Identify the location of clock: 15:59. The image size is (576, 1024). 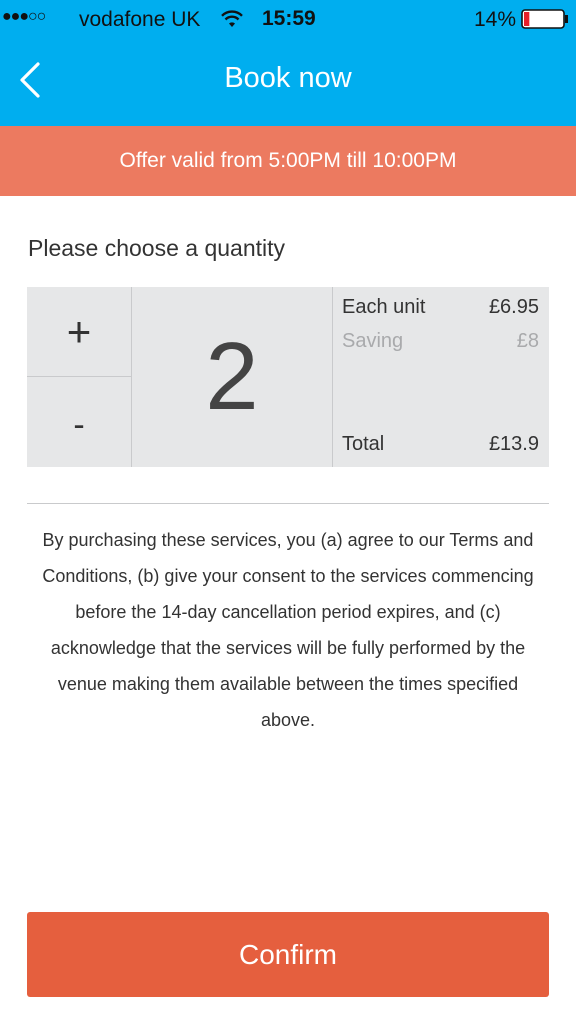
(289, 18).